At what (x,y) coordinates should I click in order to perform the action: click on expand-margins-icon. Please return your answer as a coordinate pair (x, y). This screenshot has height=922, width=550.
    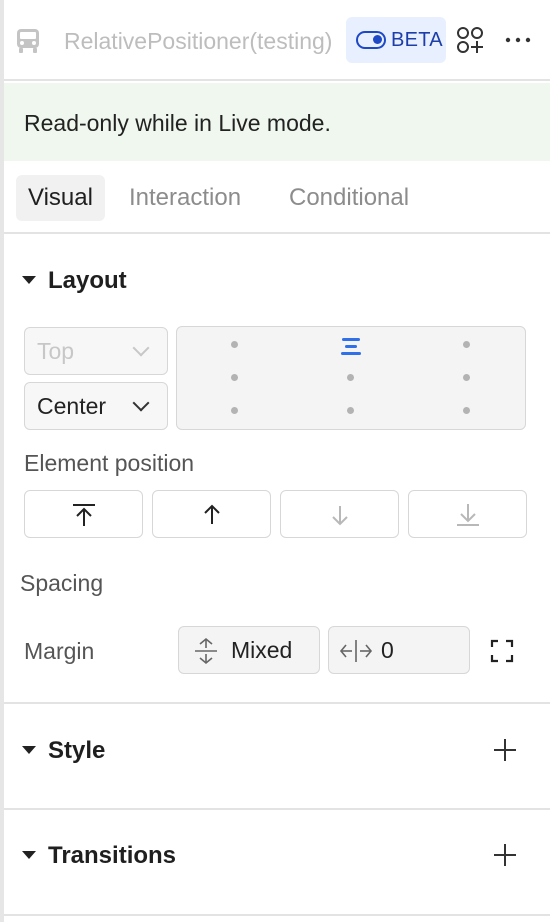
    Looking at the image, I should click on (502, 651).